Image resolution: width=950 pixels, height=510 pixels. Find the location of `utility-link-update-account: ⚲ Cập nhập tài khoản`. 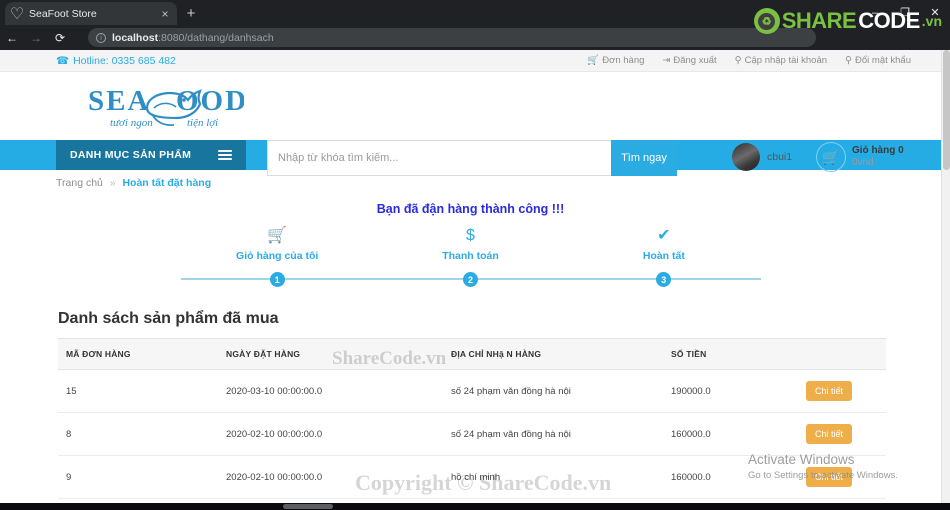

utility-link-update-account: ⚲ Cập nhập tài khoản is located at coordinates (781, 60).